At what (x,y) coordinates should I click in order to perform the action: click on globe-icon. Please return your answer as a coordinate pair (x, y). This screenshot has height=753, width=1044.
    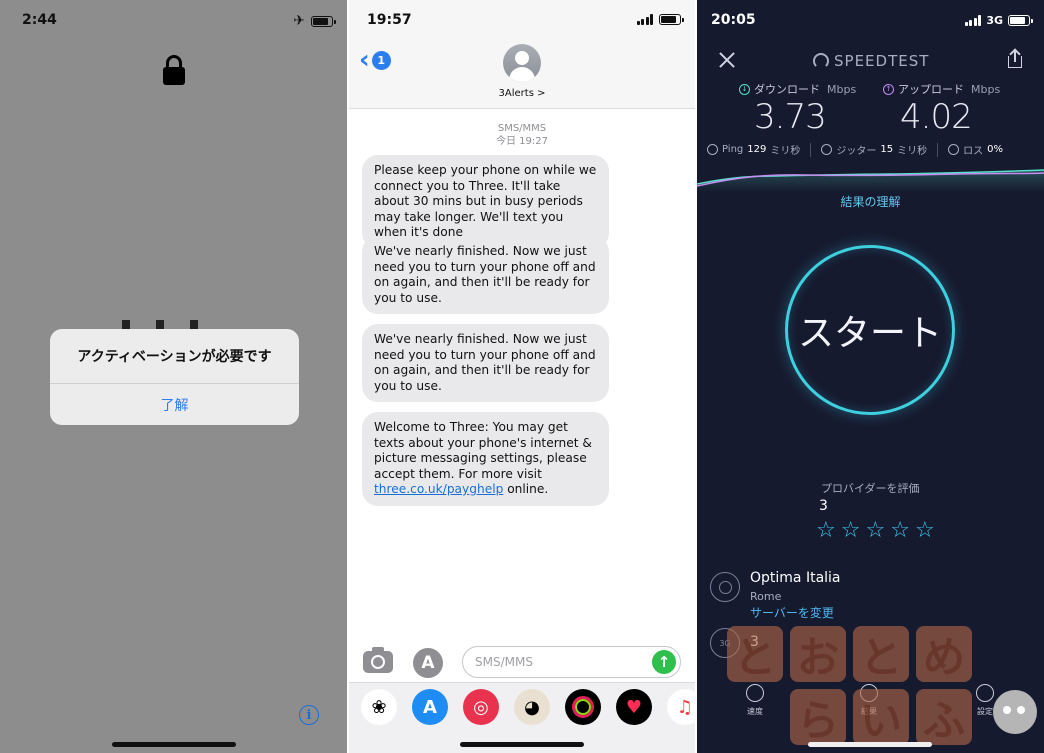
    Looking at the image, I should click on (725, 587).